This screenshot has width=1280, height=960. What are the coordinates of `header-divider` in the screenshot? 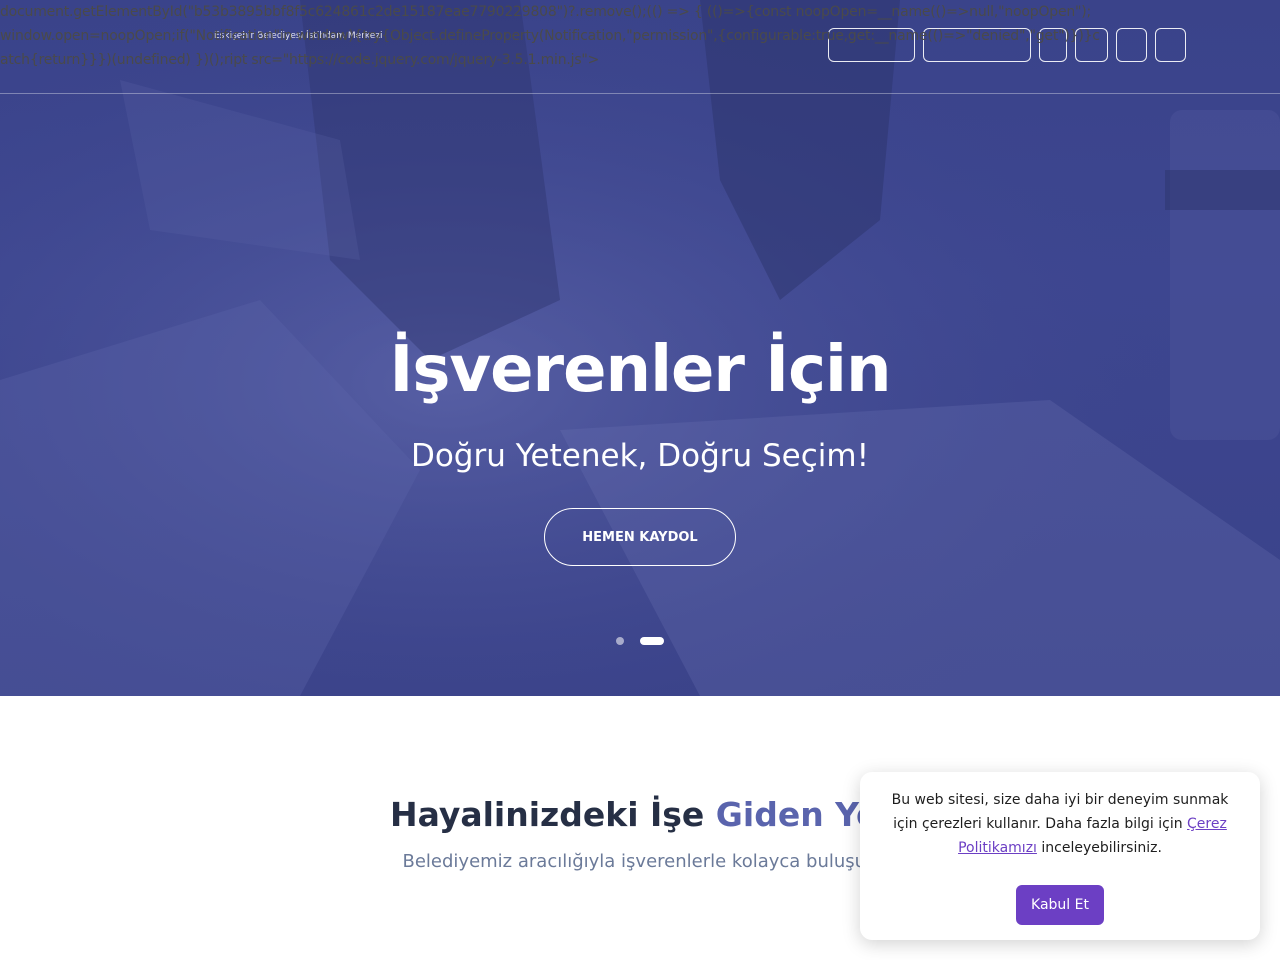 It's located at (640, 93).